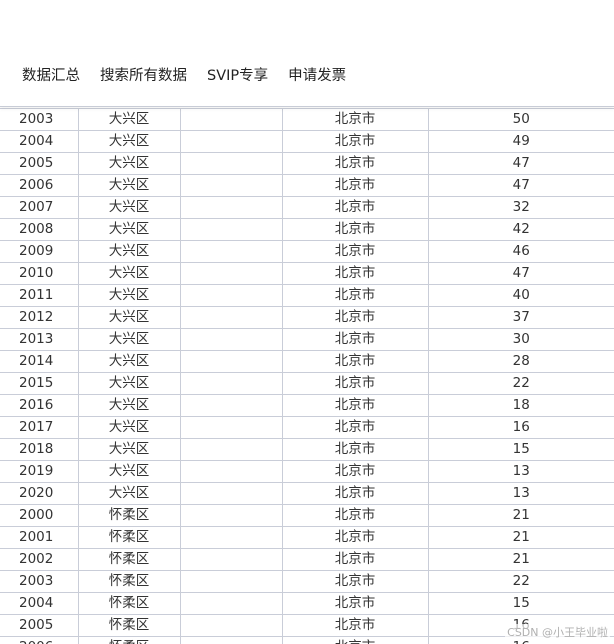 Image resolution: width=614 pixels, height=644 pixels. What do you see at coordinates (307, 251) in the screenshot?
I see `table-row: 2009 大兴区 北京市 46` at bounding box center [307, 251].